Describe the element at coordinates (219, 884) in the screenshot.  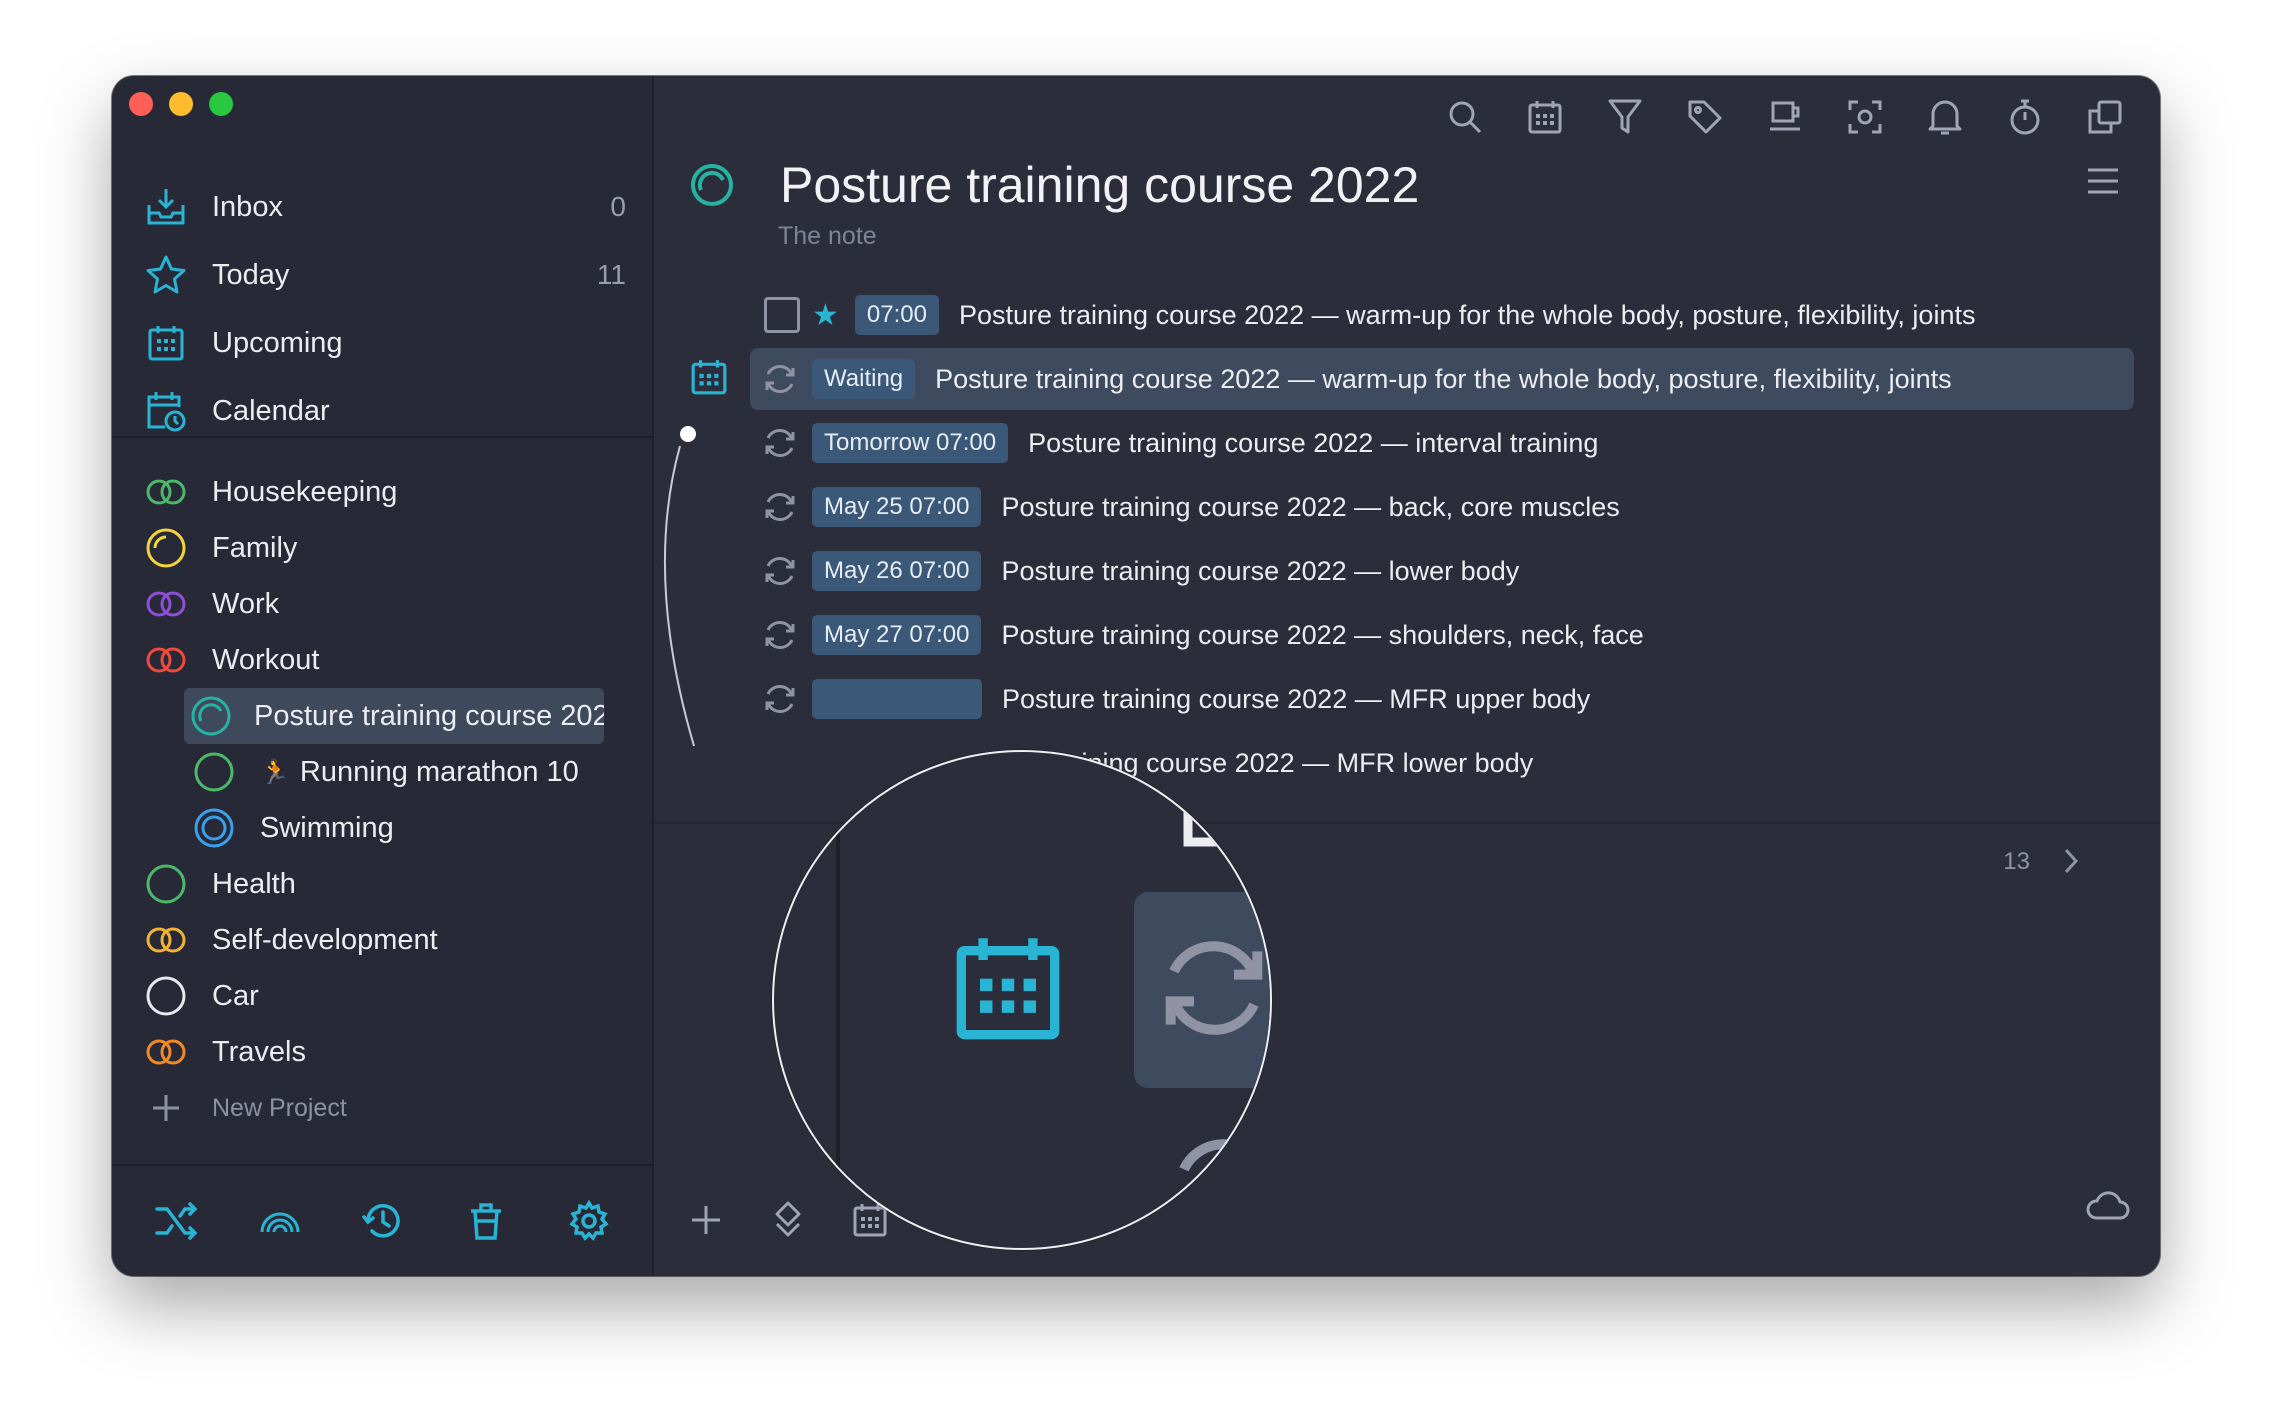
I see `sidebar-project-health: Health` at that location.